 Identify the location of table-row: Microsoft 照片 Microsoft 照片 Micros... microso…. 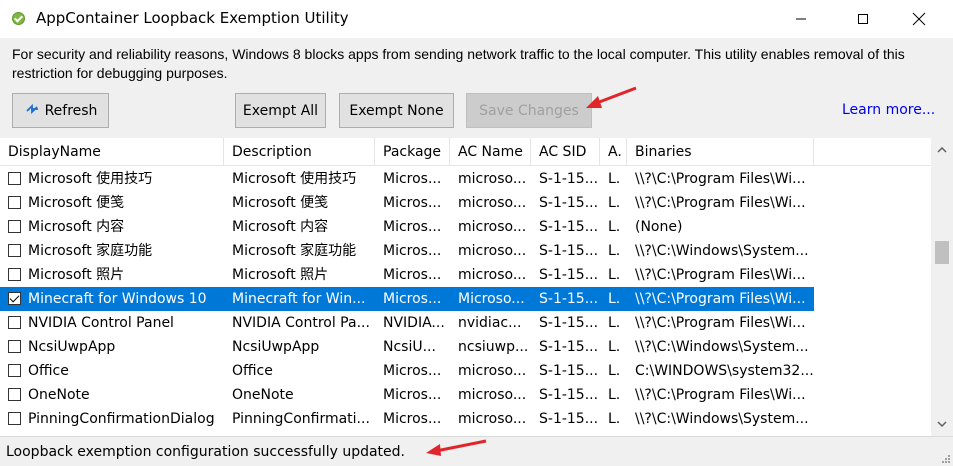
(407, 275).